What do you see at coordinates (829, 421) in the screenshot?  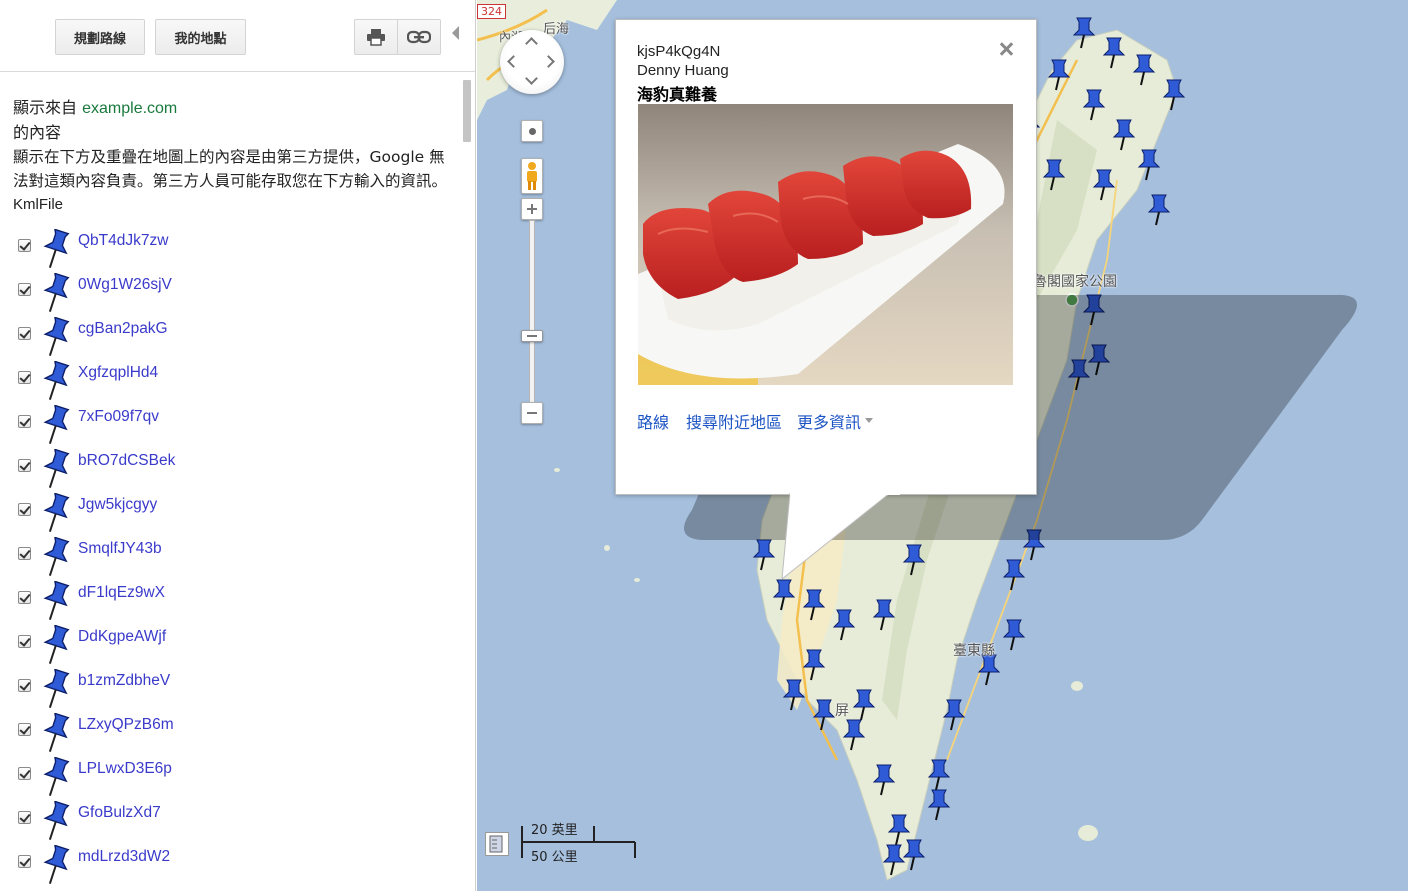 I see `more-info-dropdown: 更多資訊` at bounding box center [829, 421].